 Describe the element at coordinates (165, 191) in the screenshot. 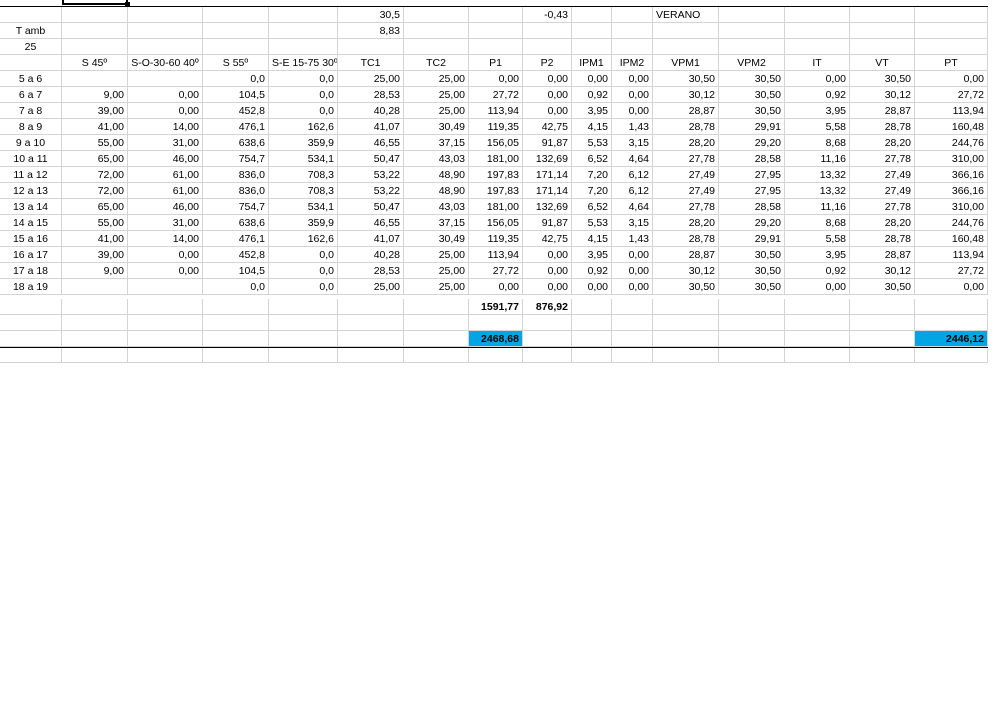

I see `data-cell: 61,00` at that location.